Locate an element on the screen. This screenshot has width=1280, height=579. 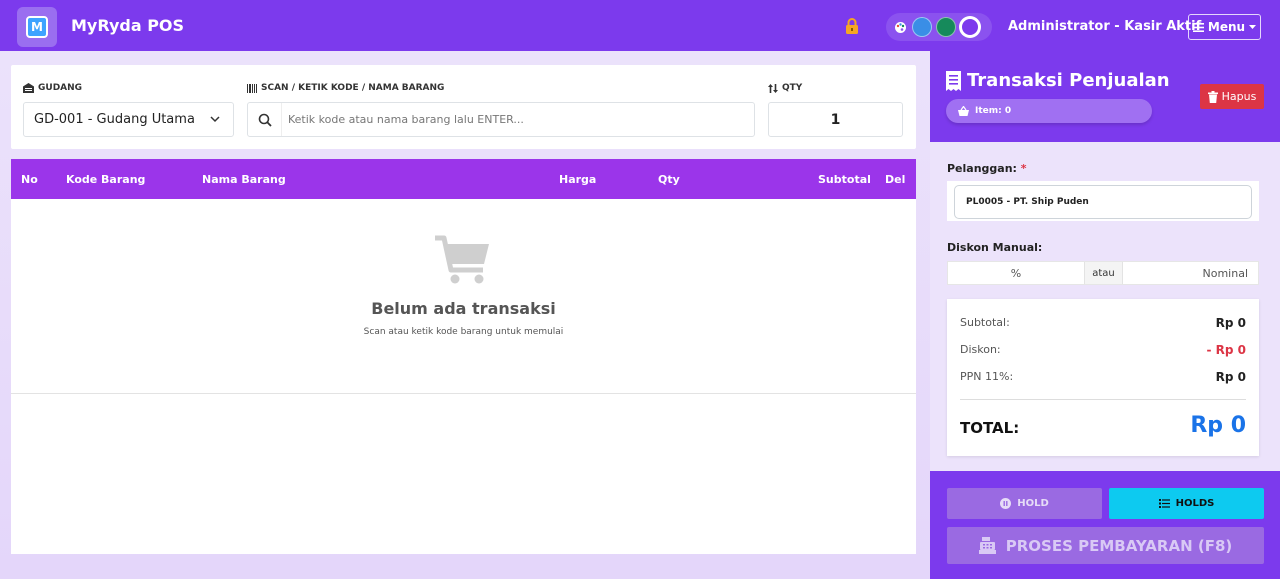
empty-title: Belum ada transaksi is located at coordinates (463, 308).